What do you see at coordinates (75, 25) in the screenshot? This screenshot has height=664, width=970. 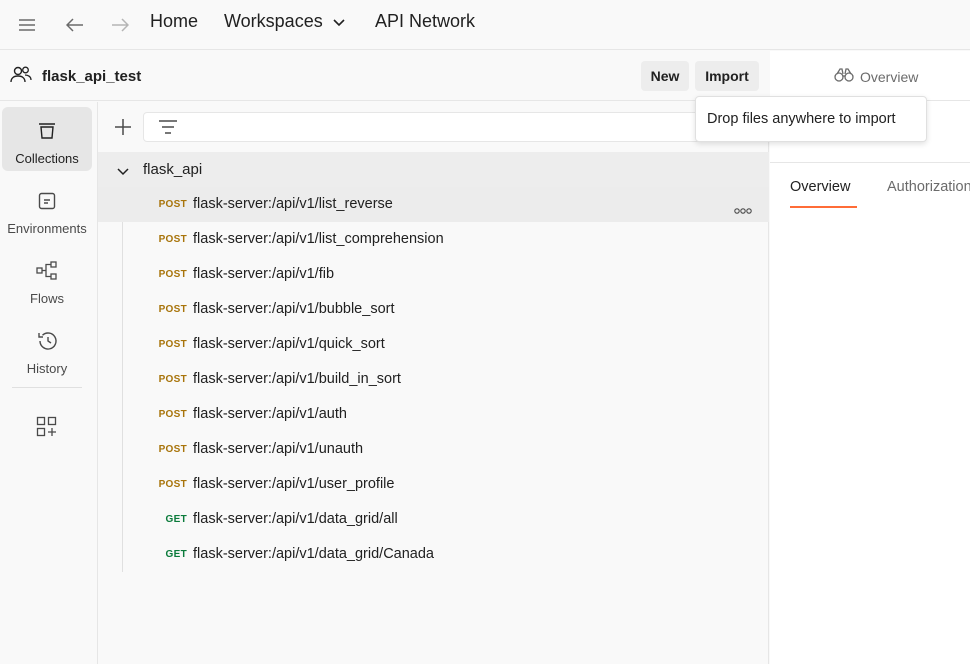 I see `back-arrow-icon` at bounding box center [75, 25].